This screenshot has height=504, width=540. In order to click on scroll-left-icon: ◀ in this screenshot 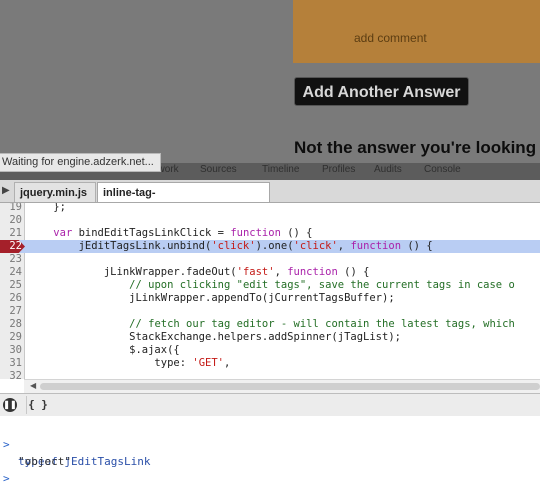, I will do `click(33, 385)`.